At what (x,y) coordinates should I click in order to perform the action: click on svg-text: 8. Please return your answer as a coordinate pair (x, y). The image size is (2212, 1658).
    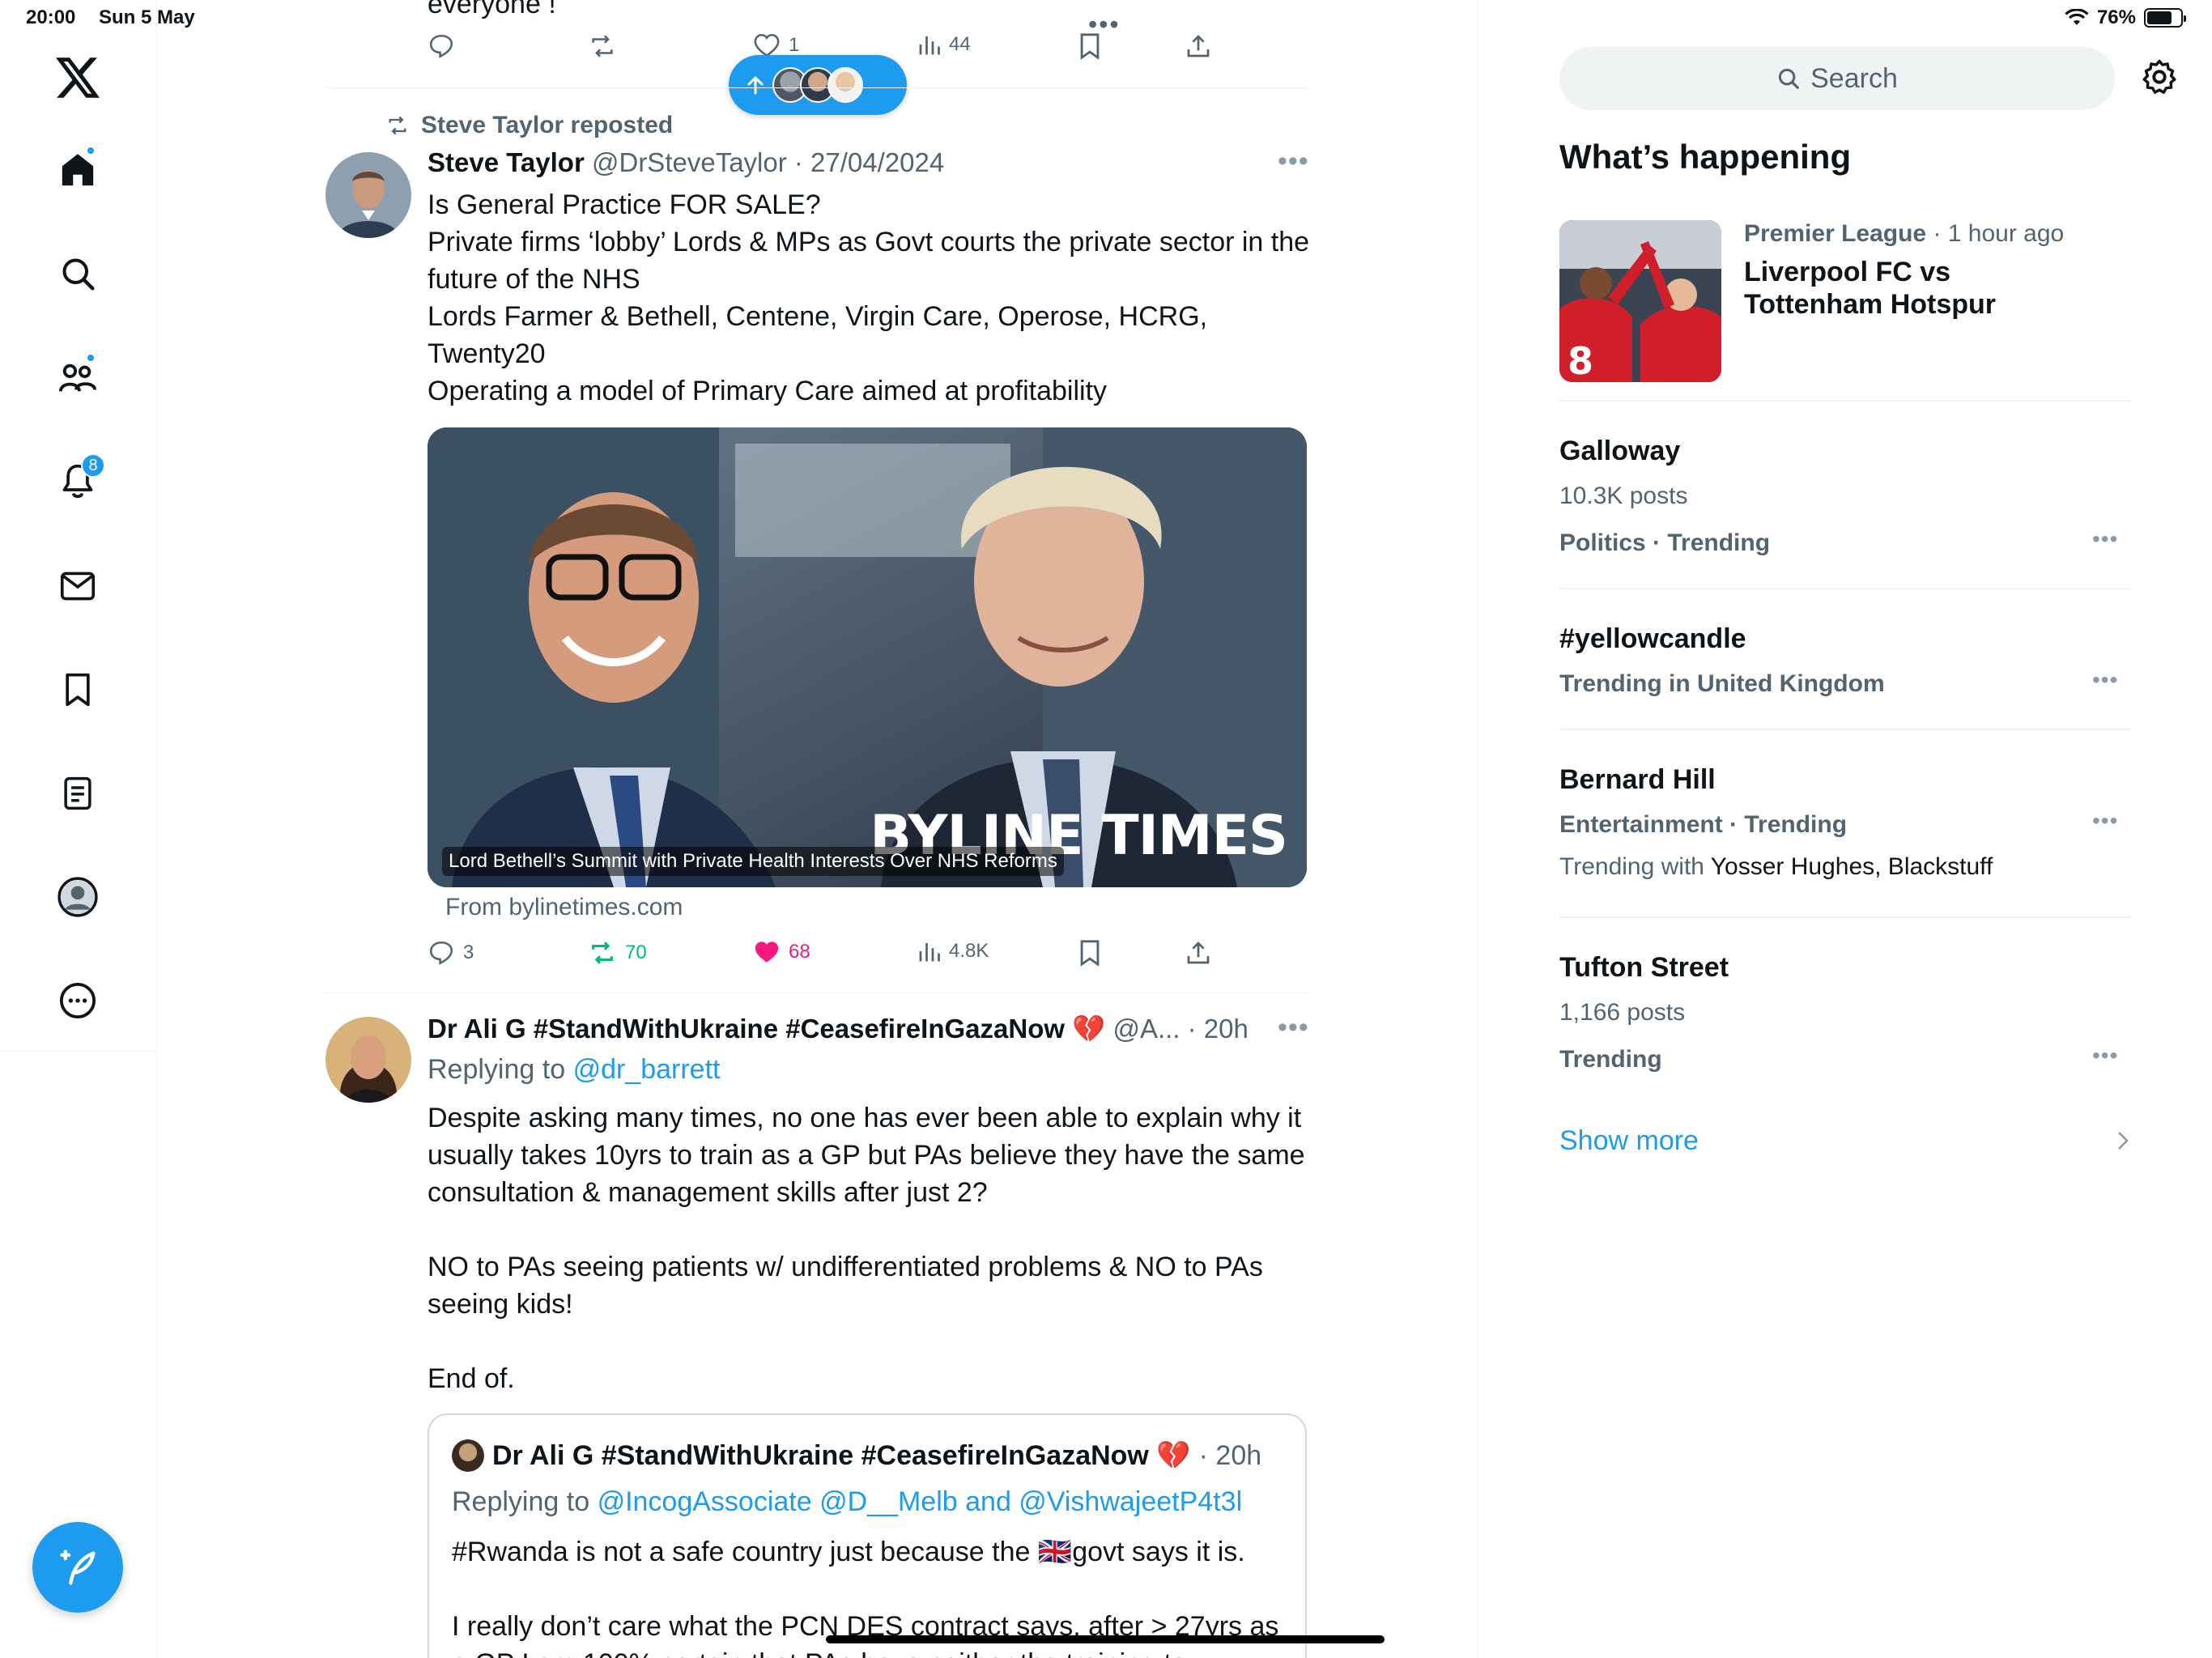
    Looking at the image, I should click on (1581, 360).